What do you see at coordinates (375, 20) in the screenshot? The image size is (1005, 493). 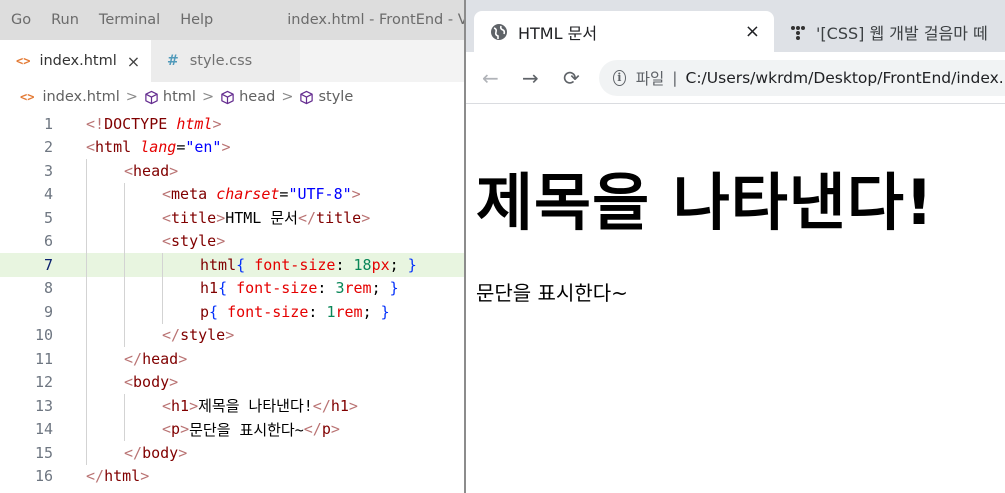 I see `window-title: index.html - FrontEnd - Visu` at bounding box center [375, 20].